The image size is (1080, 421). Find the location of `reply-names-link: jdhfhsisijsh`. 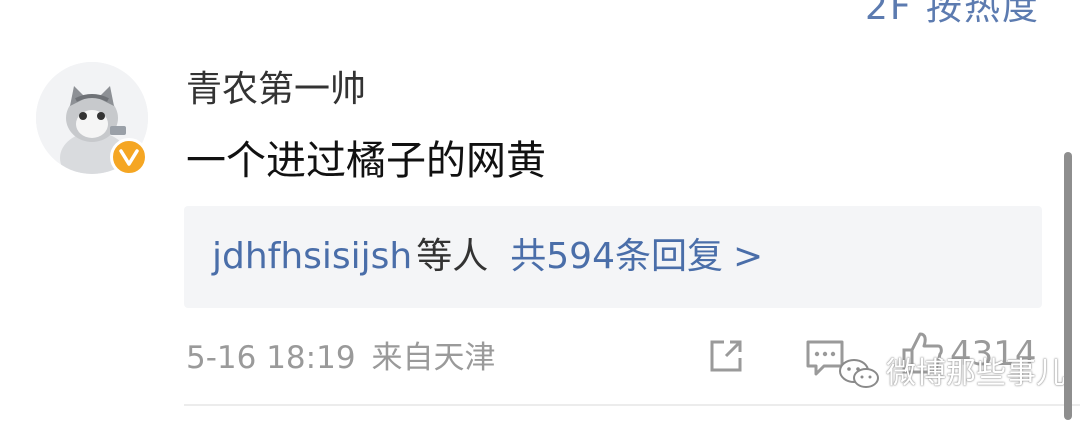

reply-names-link: jdhfhsisijsh is located at coordinates (312, 256).